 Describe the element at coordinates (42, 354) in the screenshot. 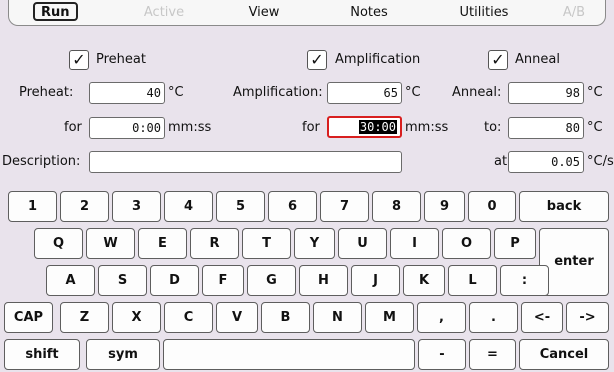

I see `key-shift: shift` at that location.